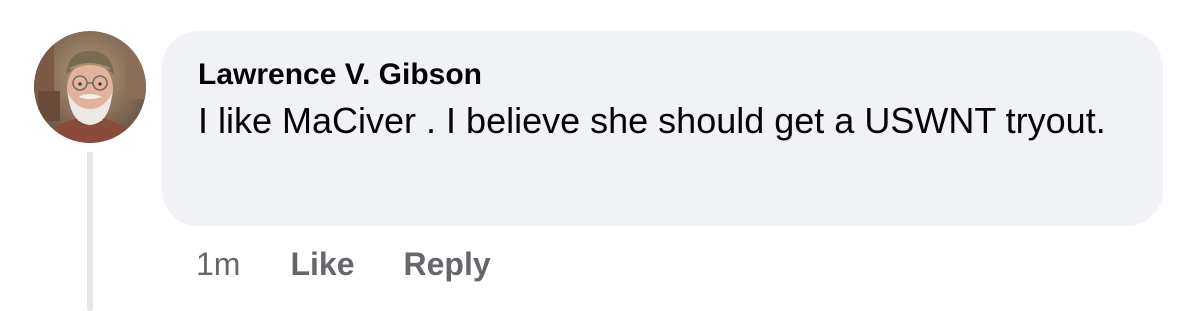 Image resolution: width=1200 pixels, height=311 pixels. What do you see at coordinates (218, 264) in the screenshot?
I see `comment-timestamp: 1m` at bounding box center [218, 264].